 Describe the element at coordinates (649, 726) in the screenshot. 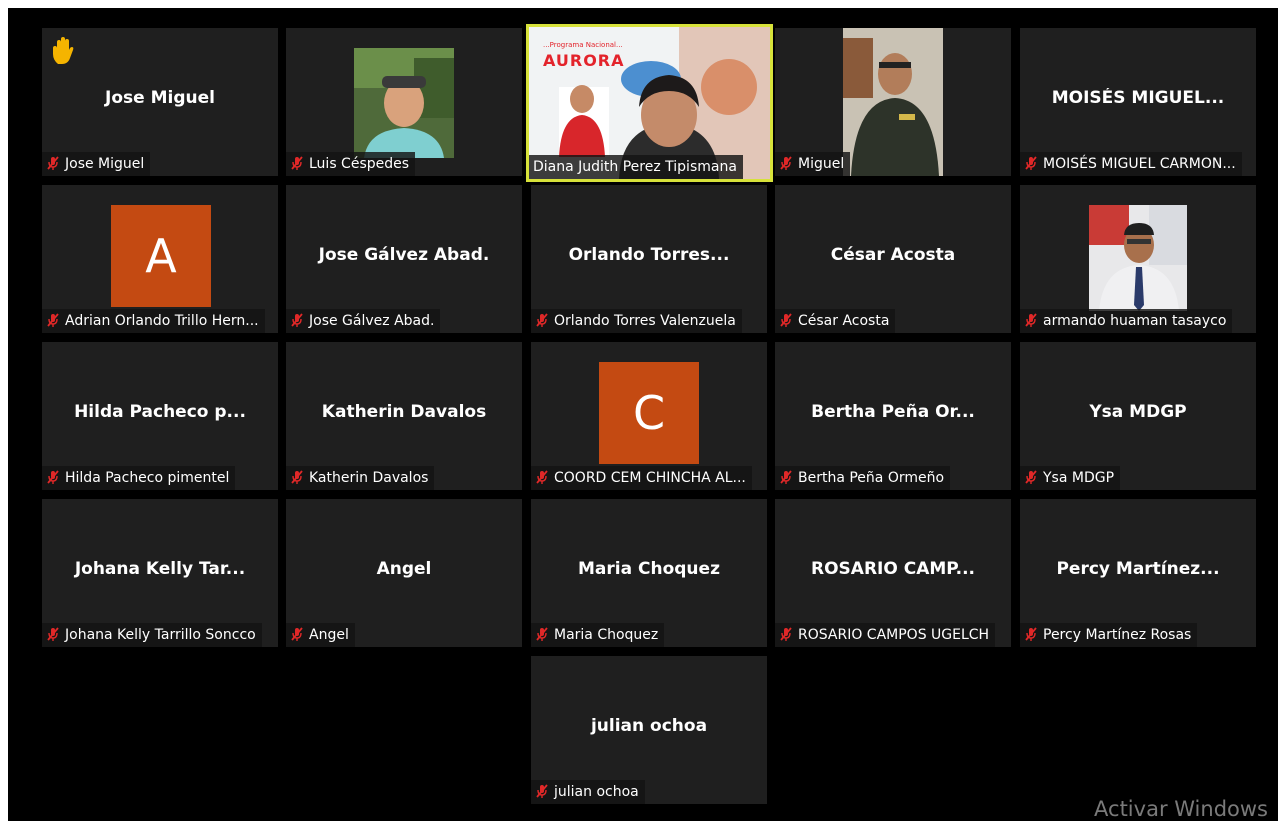

I see `participant-display-name: julian ochoa` at that location.